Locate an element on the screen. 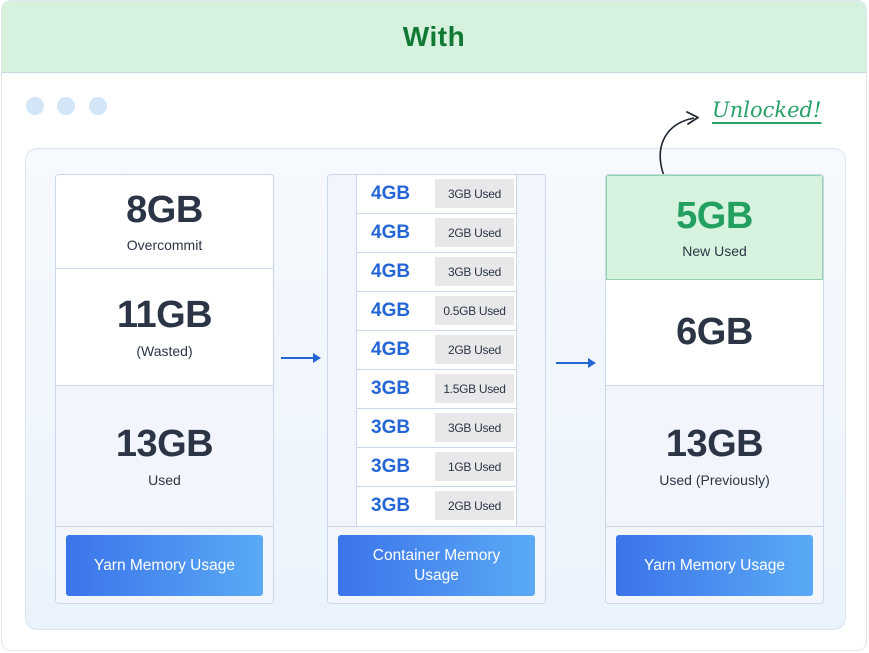  block-value: 6GB is located at coordinates (714, 331).